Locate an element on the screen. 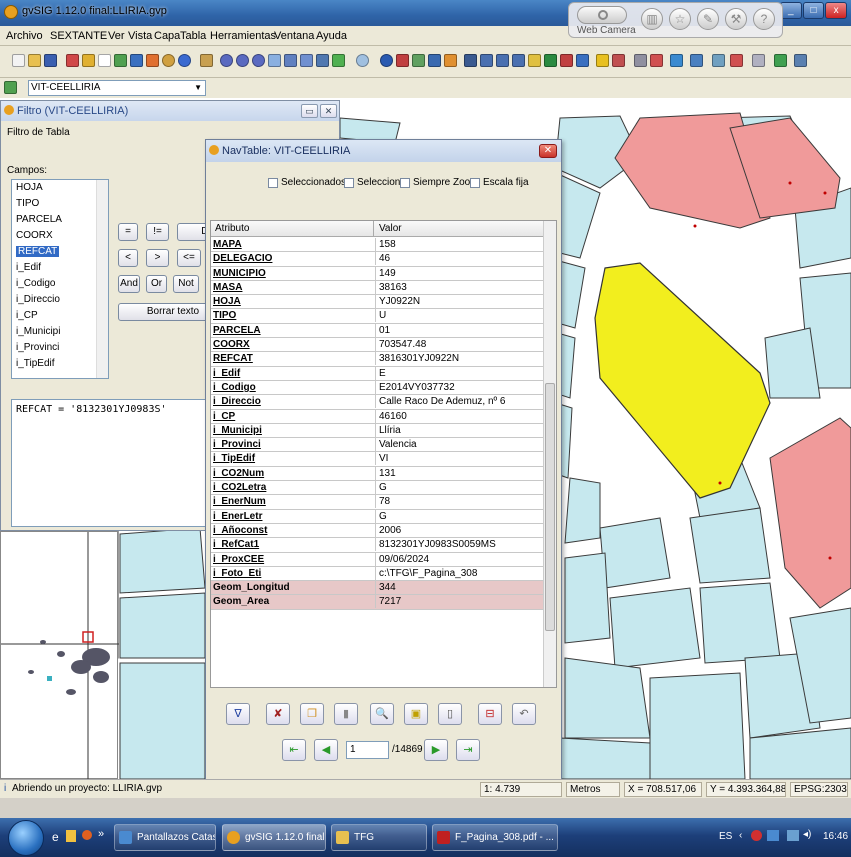  filter-minimize-button: ▭ is located at coordinates (309, 111).